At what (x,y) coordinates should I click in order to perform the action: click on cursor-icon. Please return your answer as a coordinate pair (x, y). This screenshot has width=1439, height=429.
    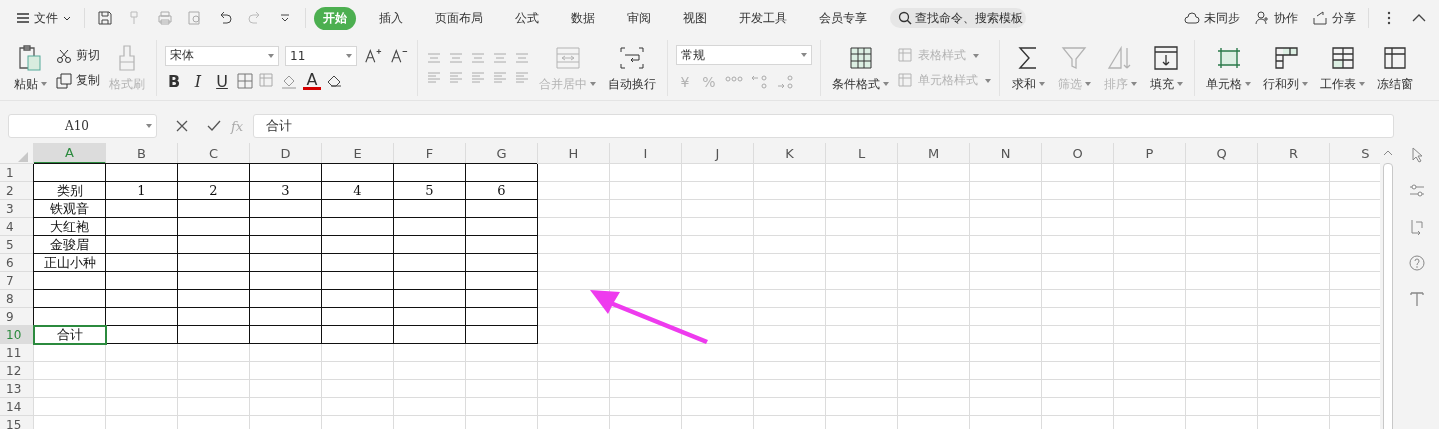
    Looking at the image, I should click on (1417, 155).